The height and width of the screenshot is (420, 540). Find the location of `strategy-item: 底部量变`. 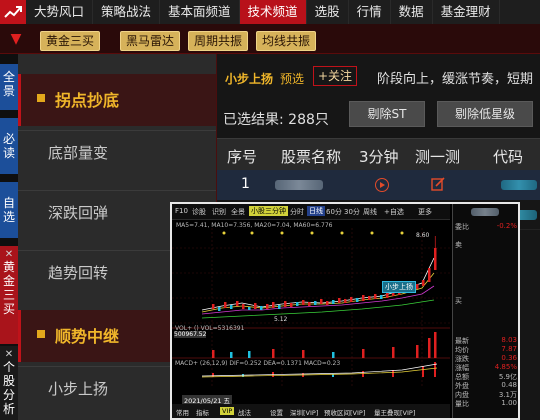

strategy-item: 底部量变 is located at coordinates (117, 152).